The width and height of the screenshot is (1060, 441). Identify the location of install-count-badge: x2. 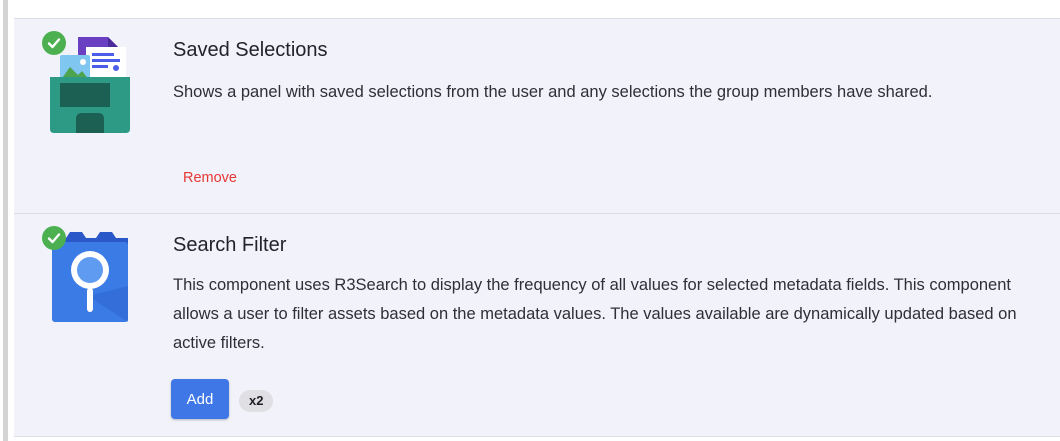
(256, 401).